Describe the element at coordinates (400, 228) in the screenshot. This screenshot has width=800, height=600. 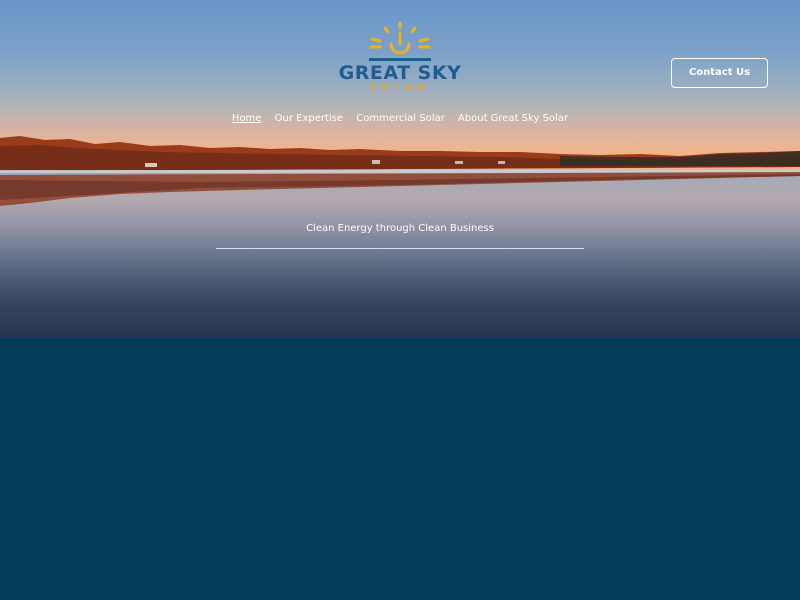
I see `hero-tagline: Clean Energy through Clean Business` at that location.